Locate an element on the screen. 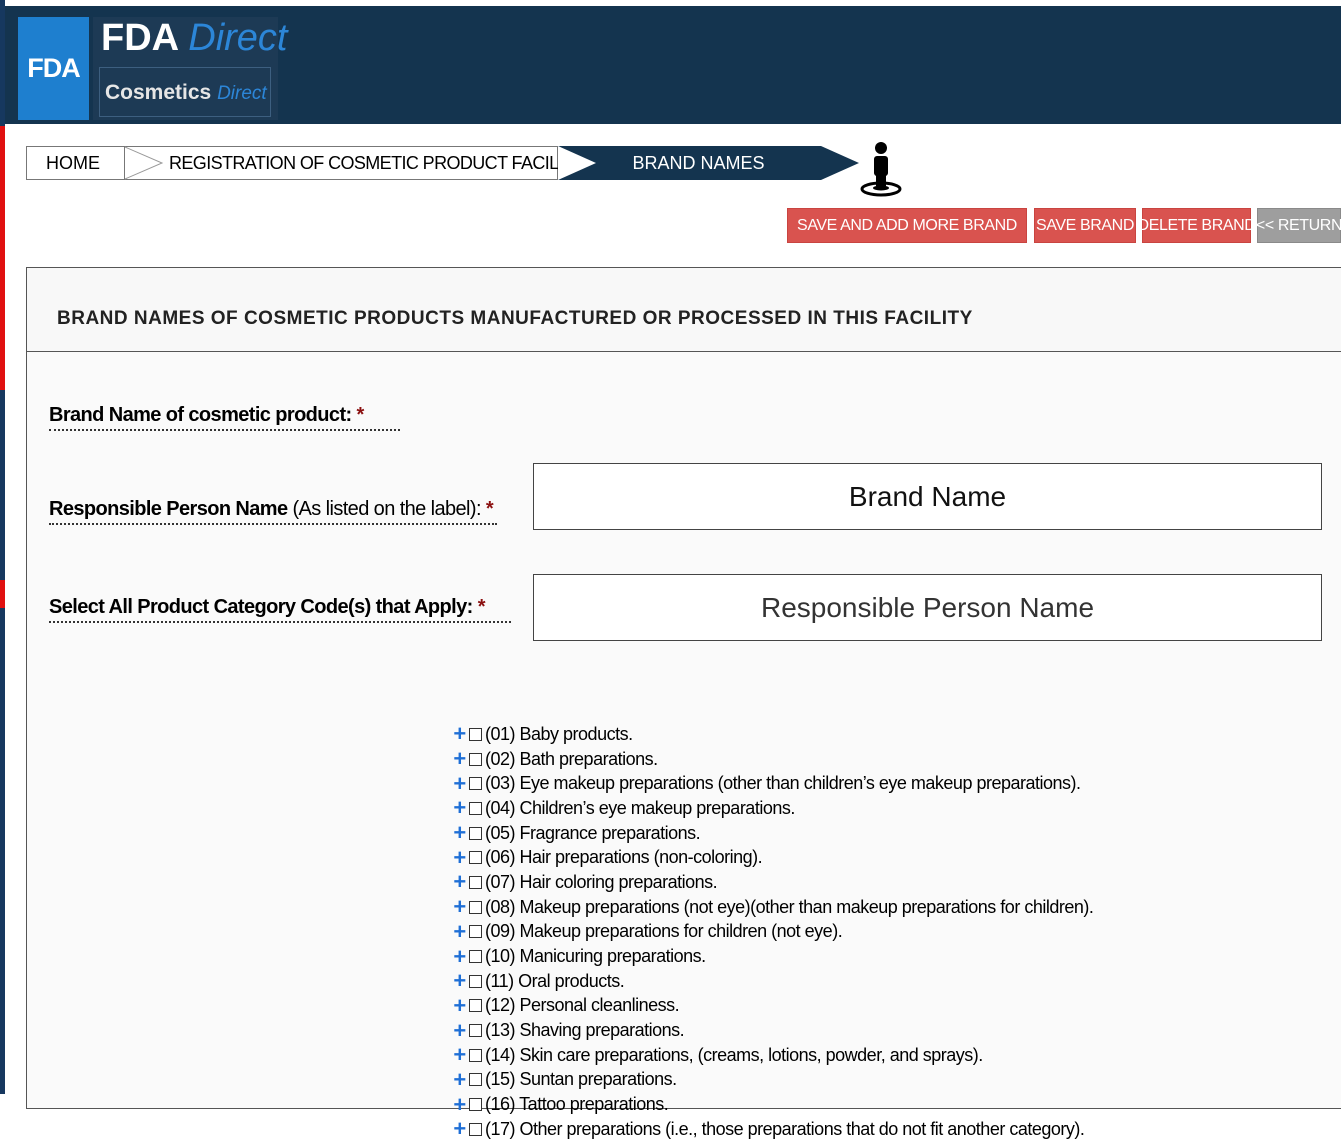 This screenshot has width=1341, height=1142. category-label: (04) Children’s eye makeup preparations. is located at coordinates (640, 807).